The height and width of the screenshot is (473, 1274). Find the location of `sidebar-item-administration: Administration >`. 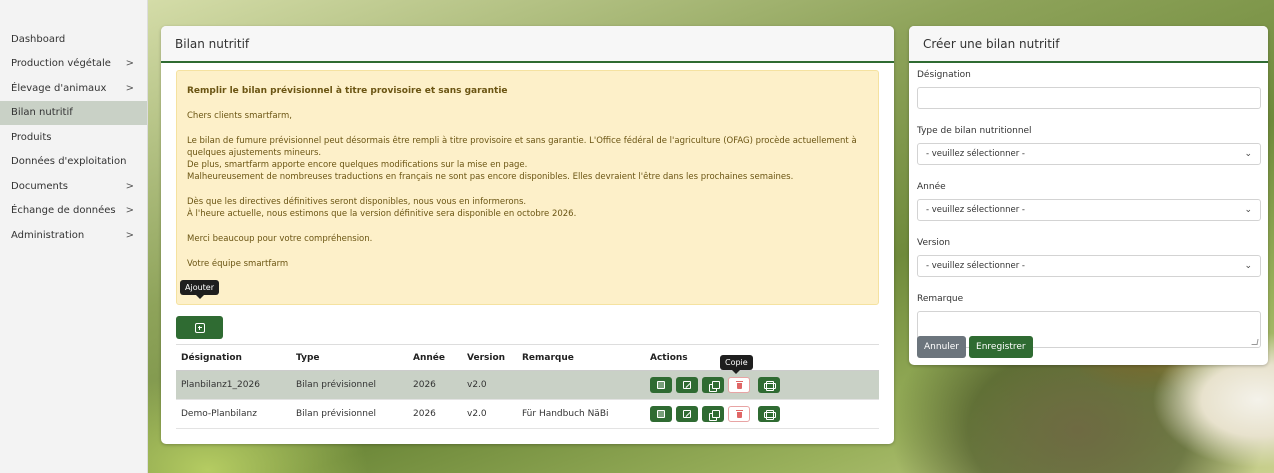

sidebar-item-administration: Administration > is located at coordinates (73, 235).